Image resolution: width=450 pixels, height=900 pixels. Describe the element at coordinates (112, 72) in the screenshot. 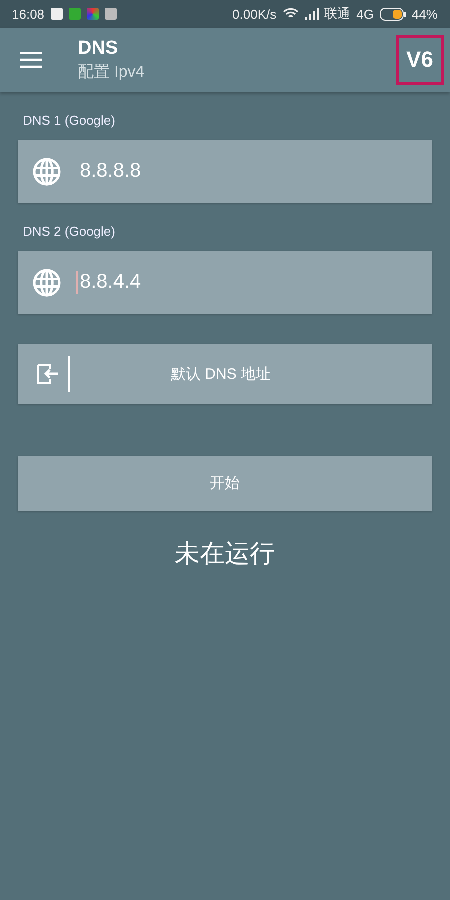

I see `app-subtitle: 配置 Ipv4` at that location.